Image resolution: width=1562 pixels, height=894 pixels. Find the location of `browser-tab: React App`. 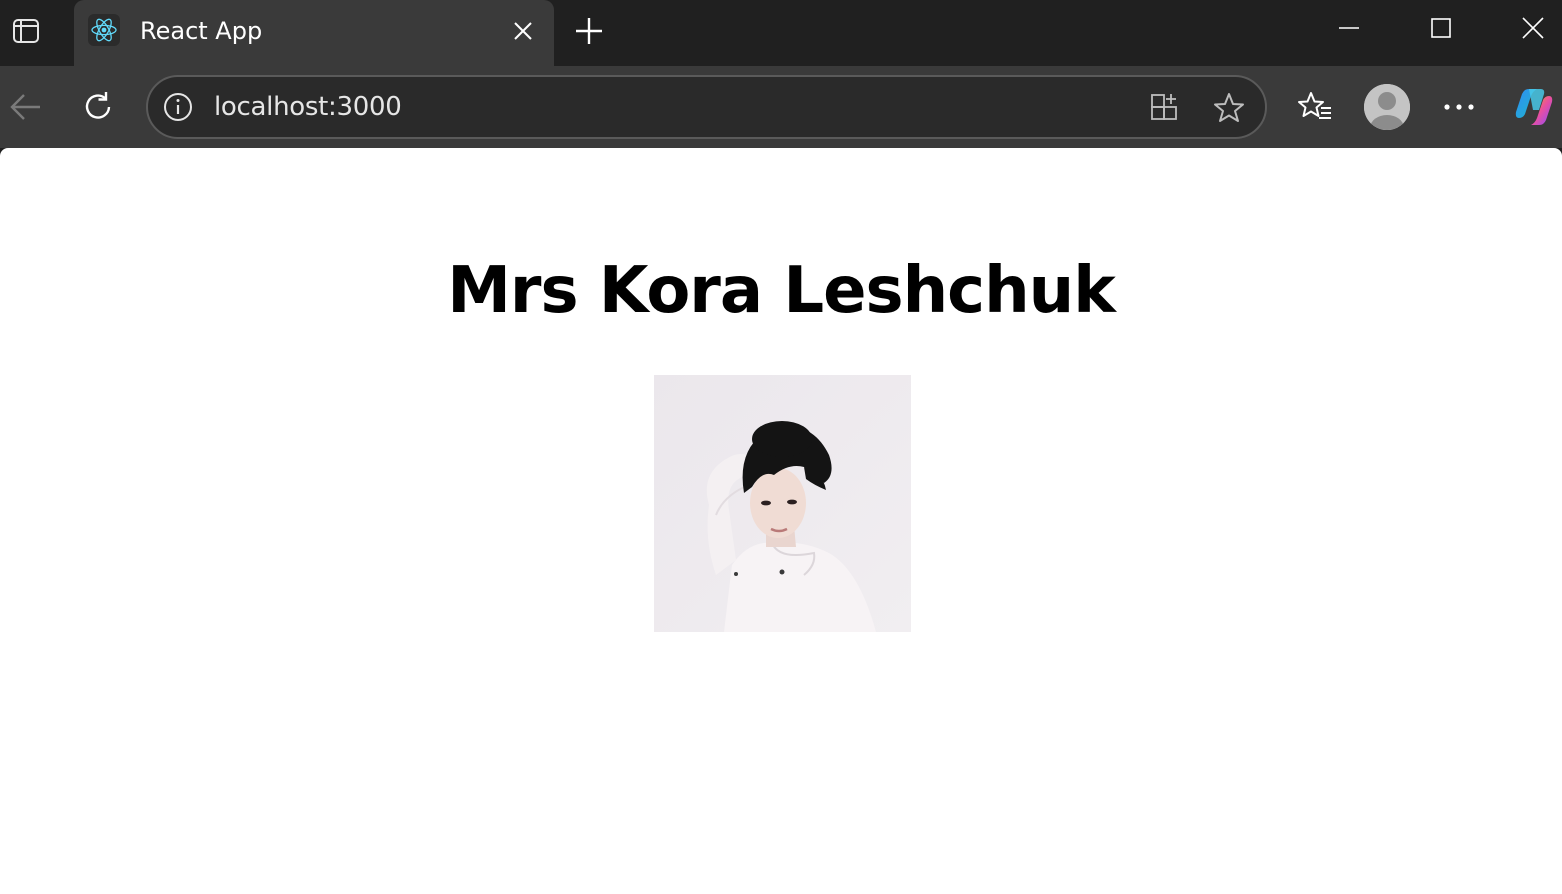

browser-tab: React App is located at coordinates (314, 33).